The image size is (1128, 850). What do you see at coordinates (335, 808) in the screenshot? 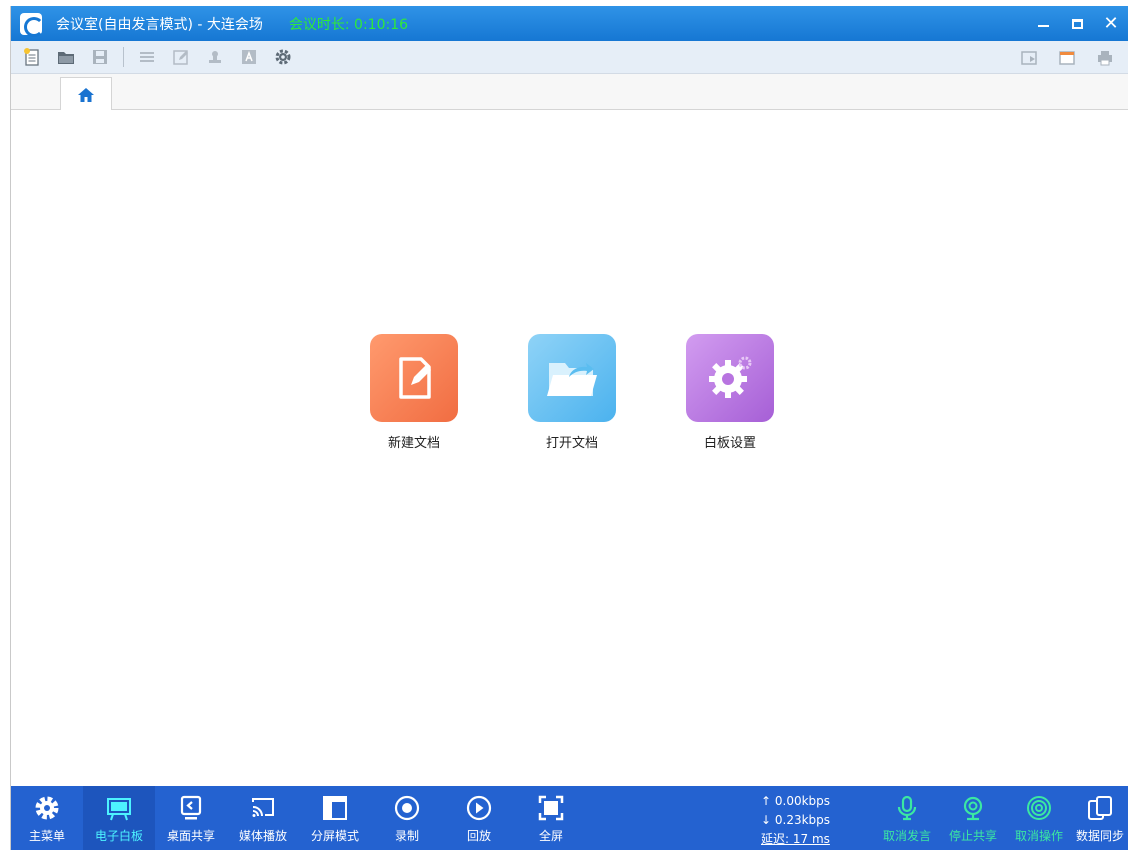
I see `split-screen-icon` at bounding box center [335, 808].